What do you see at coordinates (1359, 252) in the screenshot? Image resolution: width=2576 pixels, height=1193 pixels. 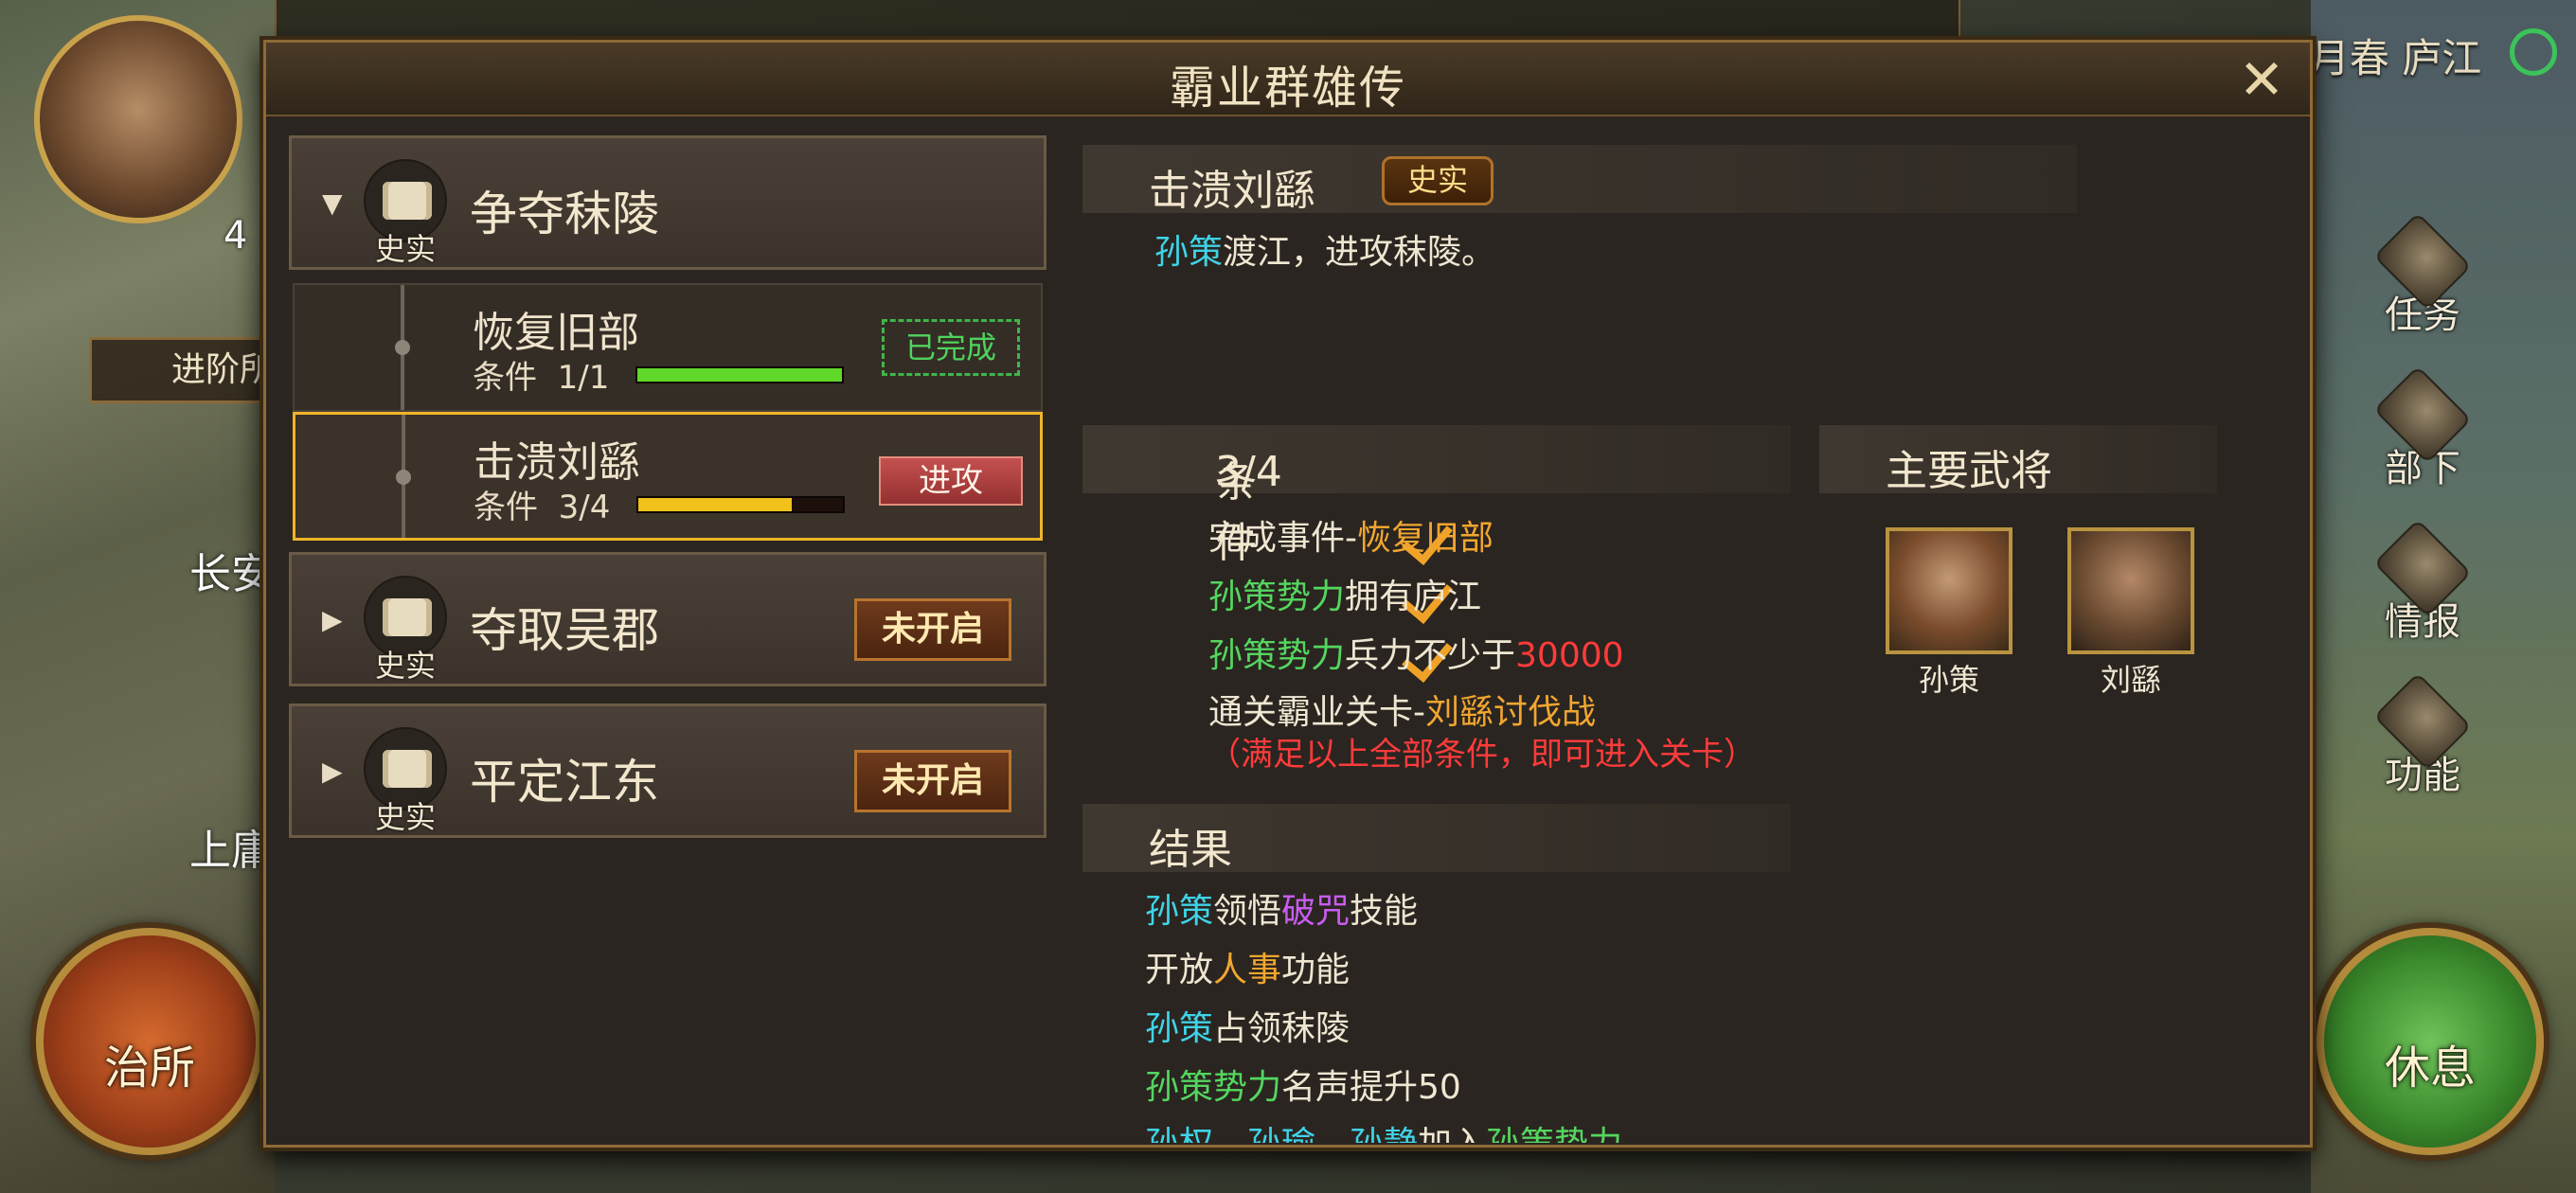 I see `description-text: 渡江，进攻秣陵。` at bounding box center [1359, 252].